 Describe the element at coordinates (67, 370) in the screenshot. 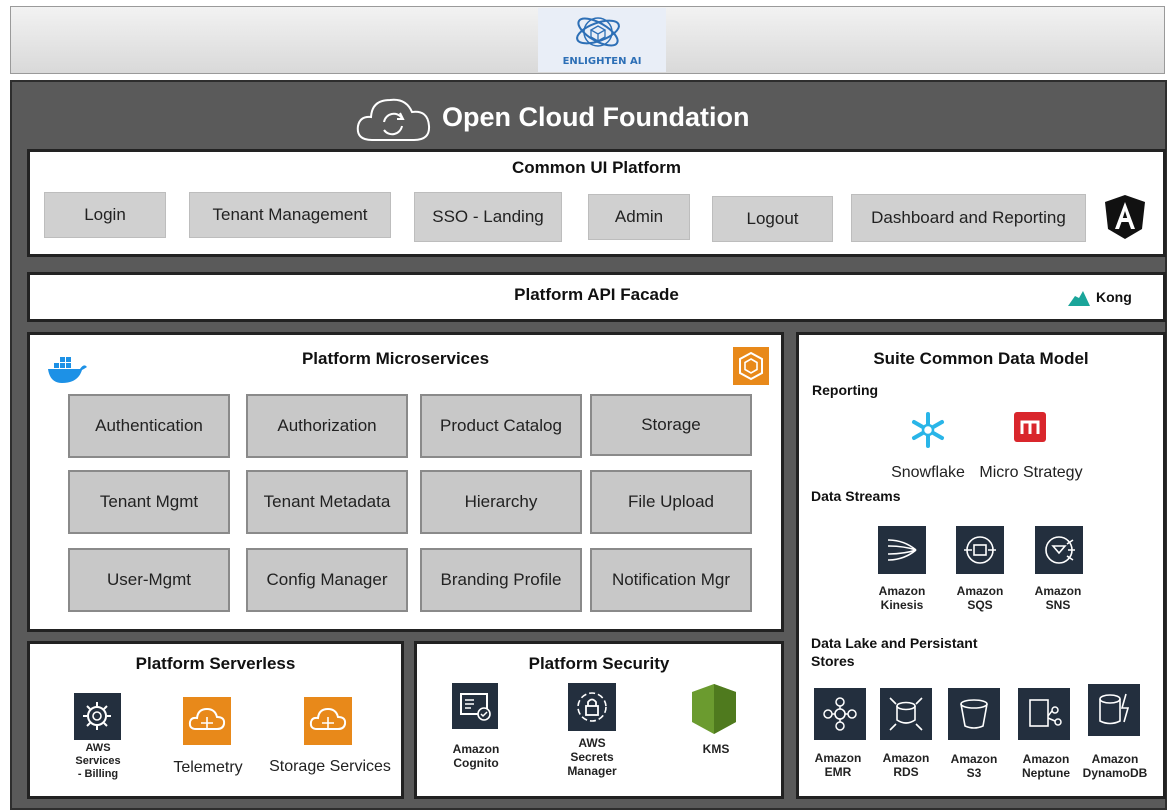

I see `docker-icon` at that location.